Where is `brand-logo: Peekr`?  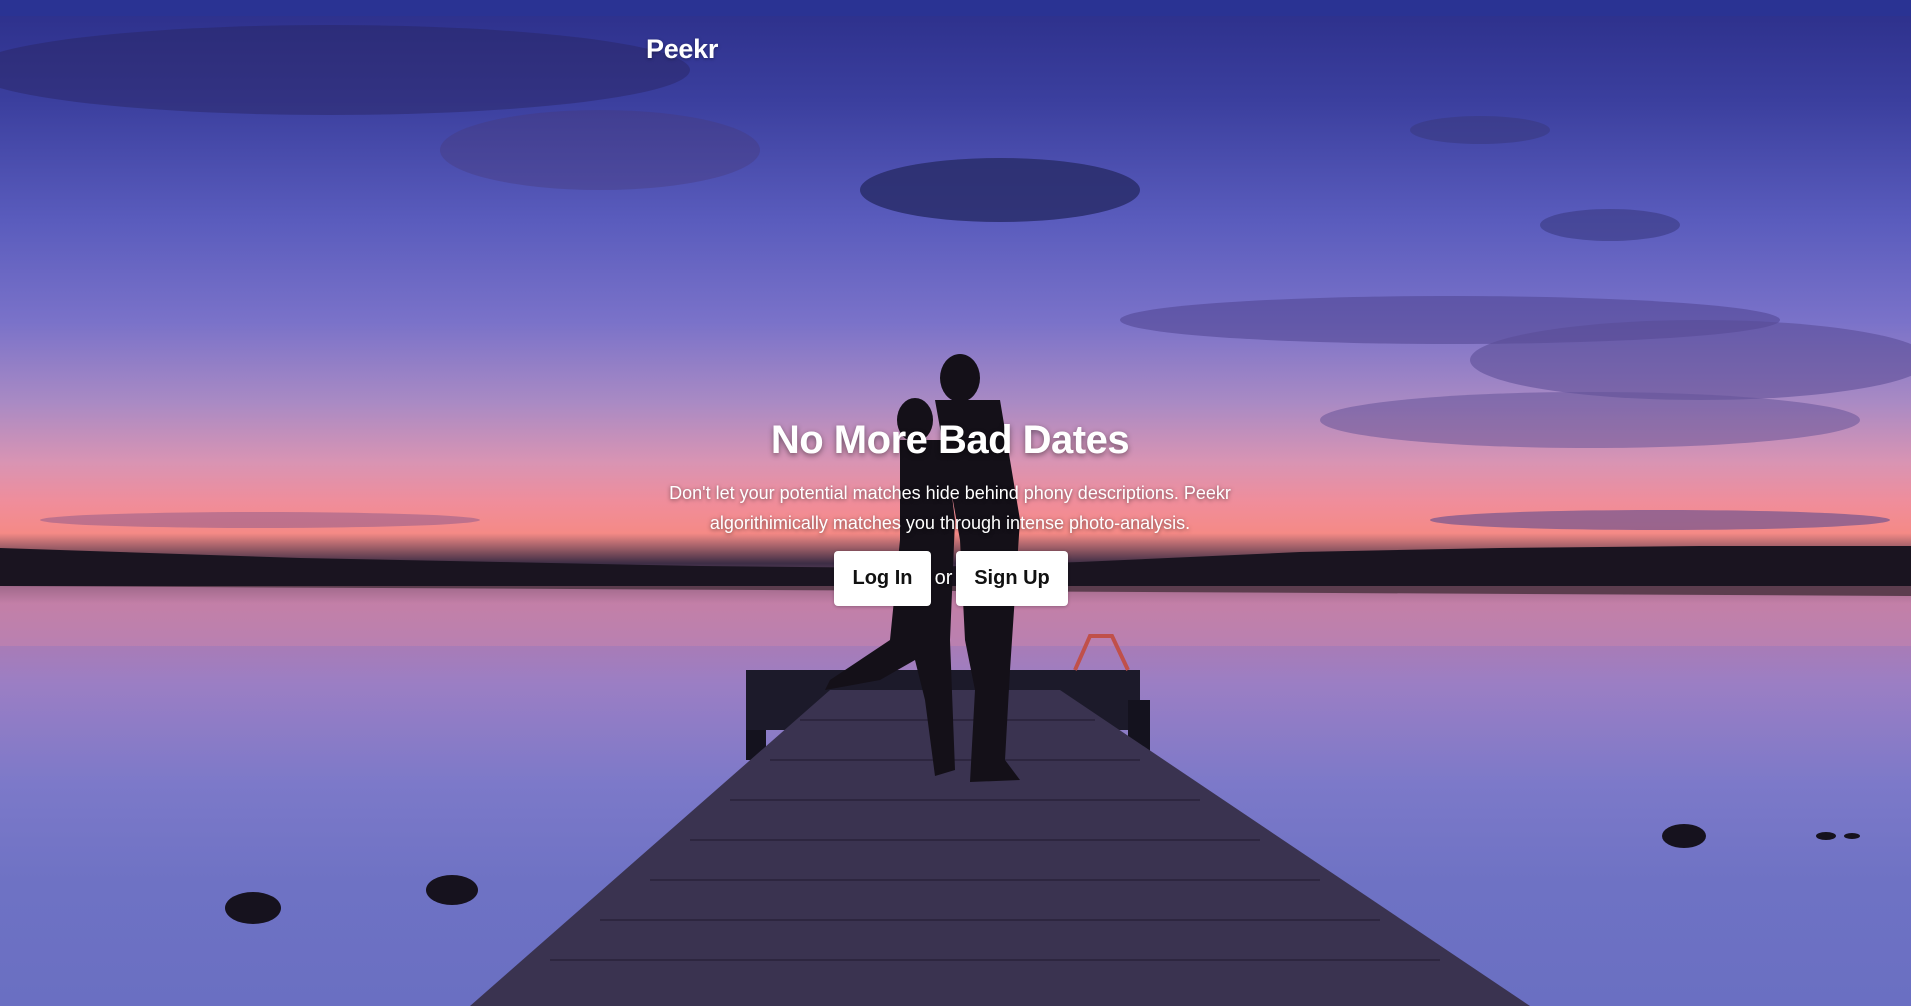 brand-logo: Peekr is located at coordinates (682, 49).